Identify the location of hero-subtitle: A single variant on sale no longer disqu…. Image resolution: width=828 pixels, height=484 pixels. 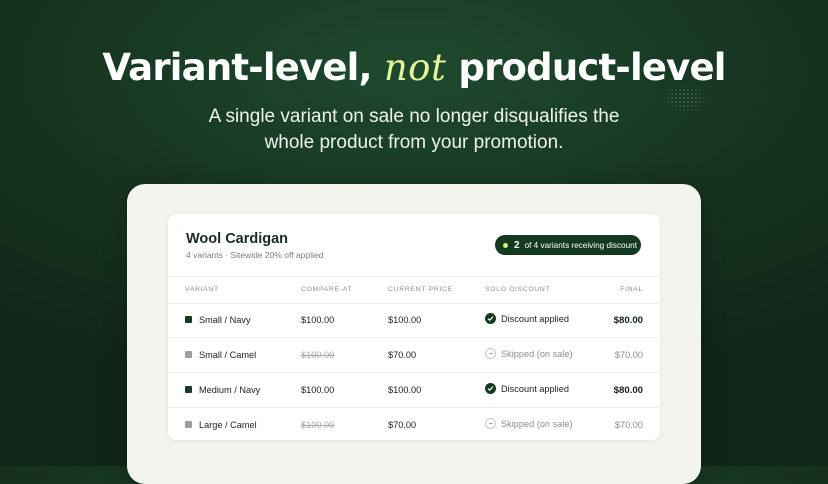
(414, 130).